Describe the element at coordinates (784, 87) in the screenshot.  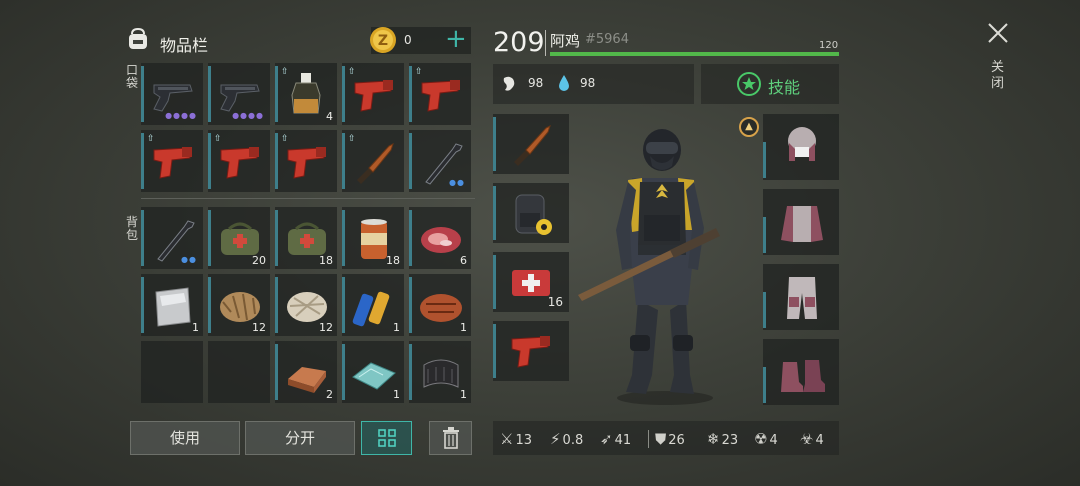
I see `skills-label: 技能` at that location.